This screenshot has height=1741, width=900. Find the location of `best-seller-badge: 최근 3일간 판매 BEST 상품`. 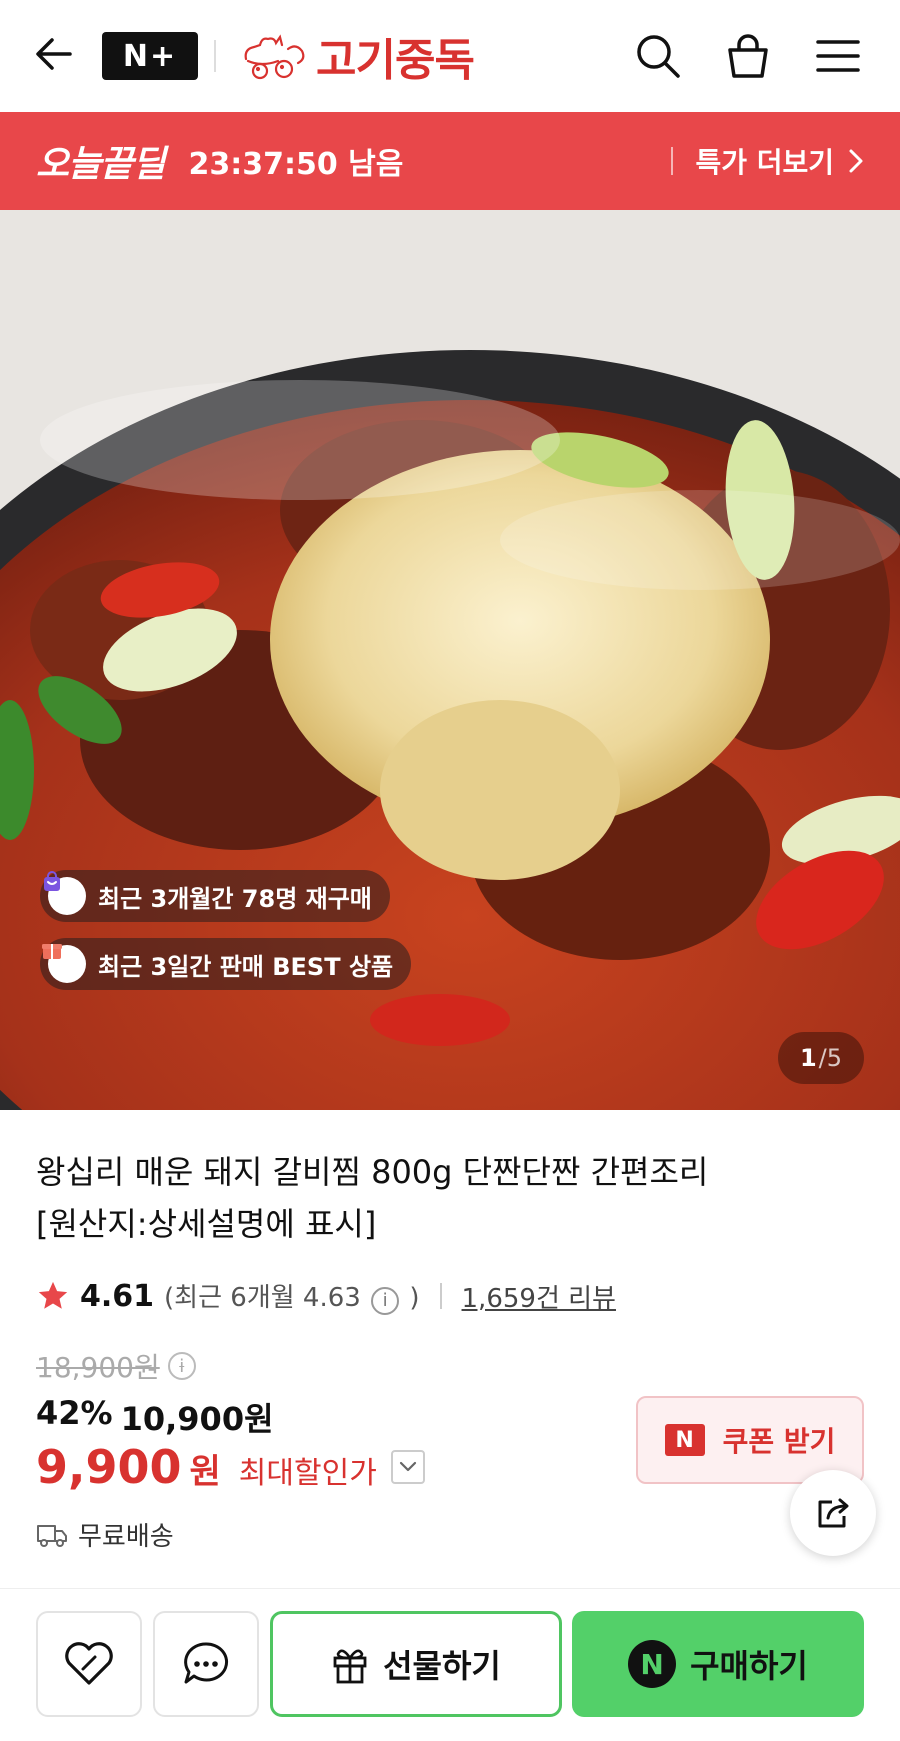

best-seller-badge: 최근 3일간 판매 BEST 상품 is located at coordinates (226, 964).